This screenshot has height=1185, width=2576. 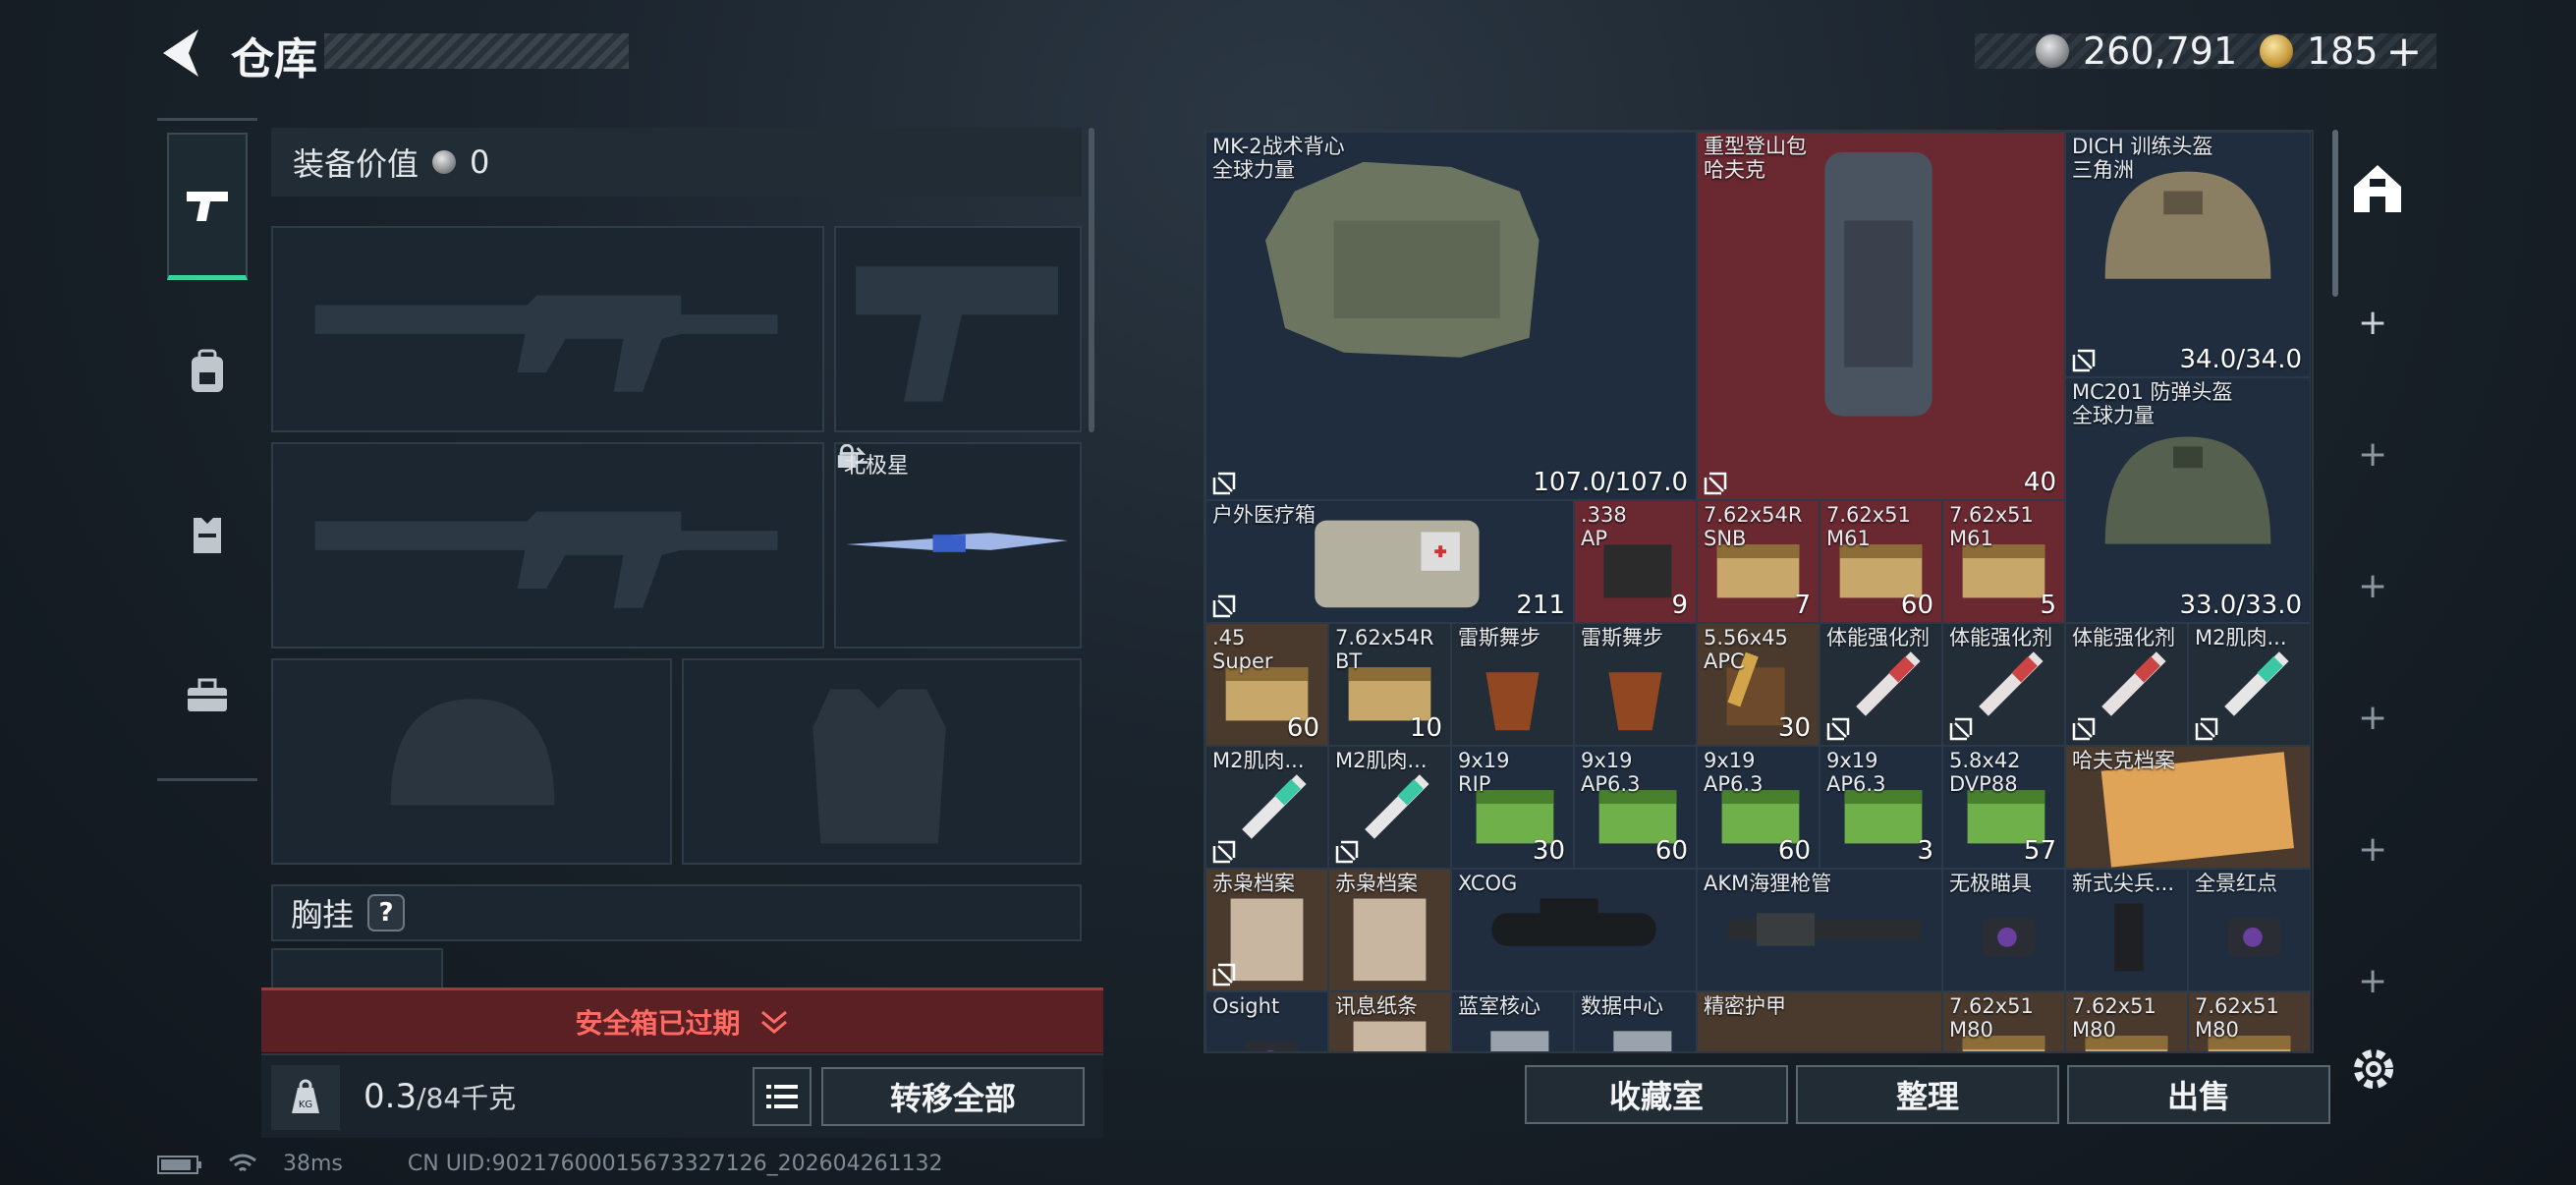 What do you see at coordinates (773, 1022) in the screenshot?
I see `chevron-down-icon` at bounding box center [773, 1022].